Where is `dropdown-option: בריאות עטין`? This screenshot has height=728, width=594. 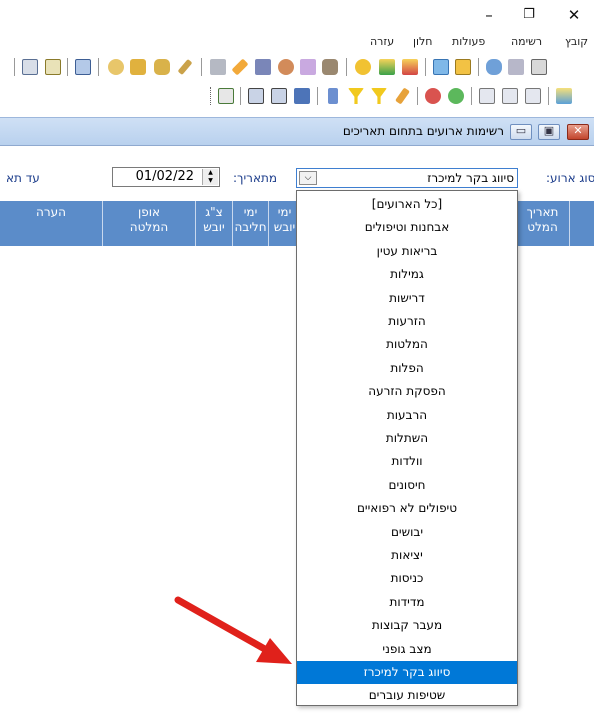 dropdown-option: בריאות עטין is located at coordinates (407, 251).